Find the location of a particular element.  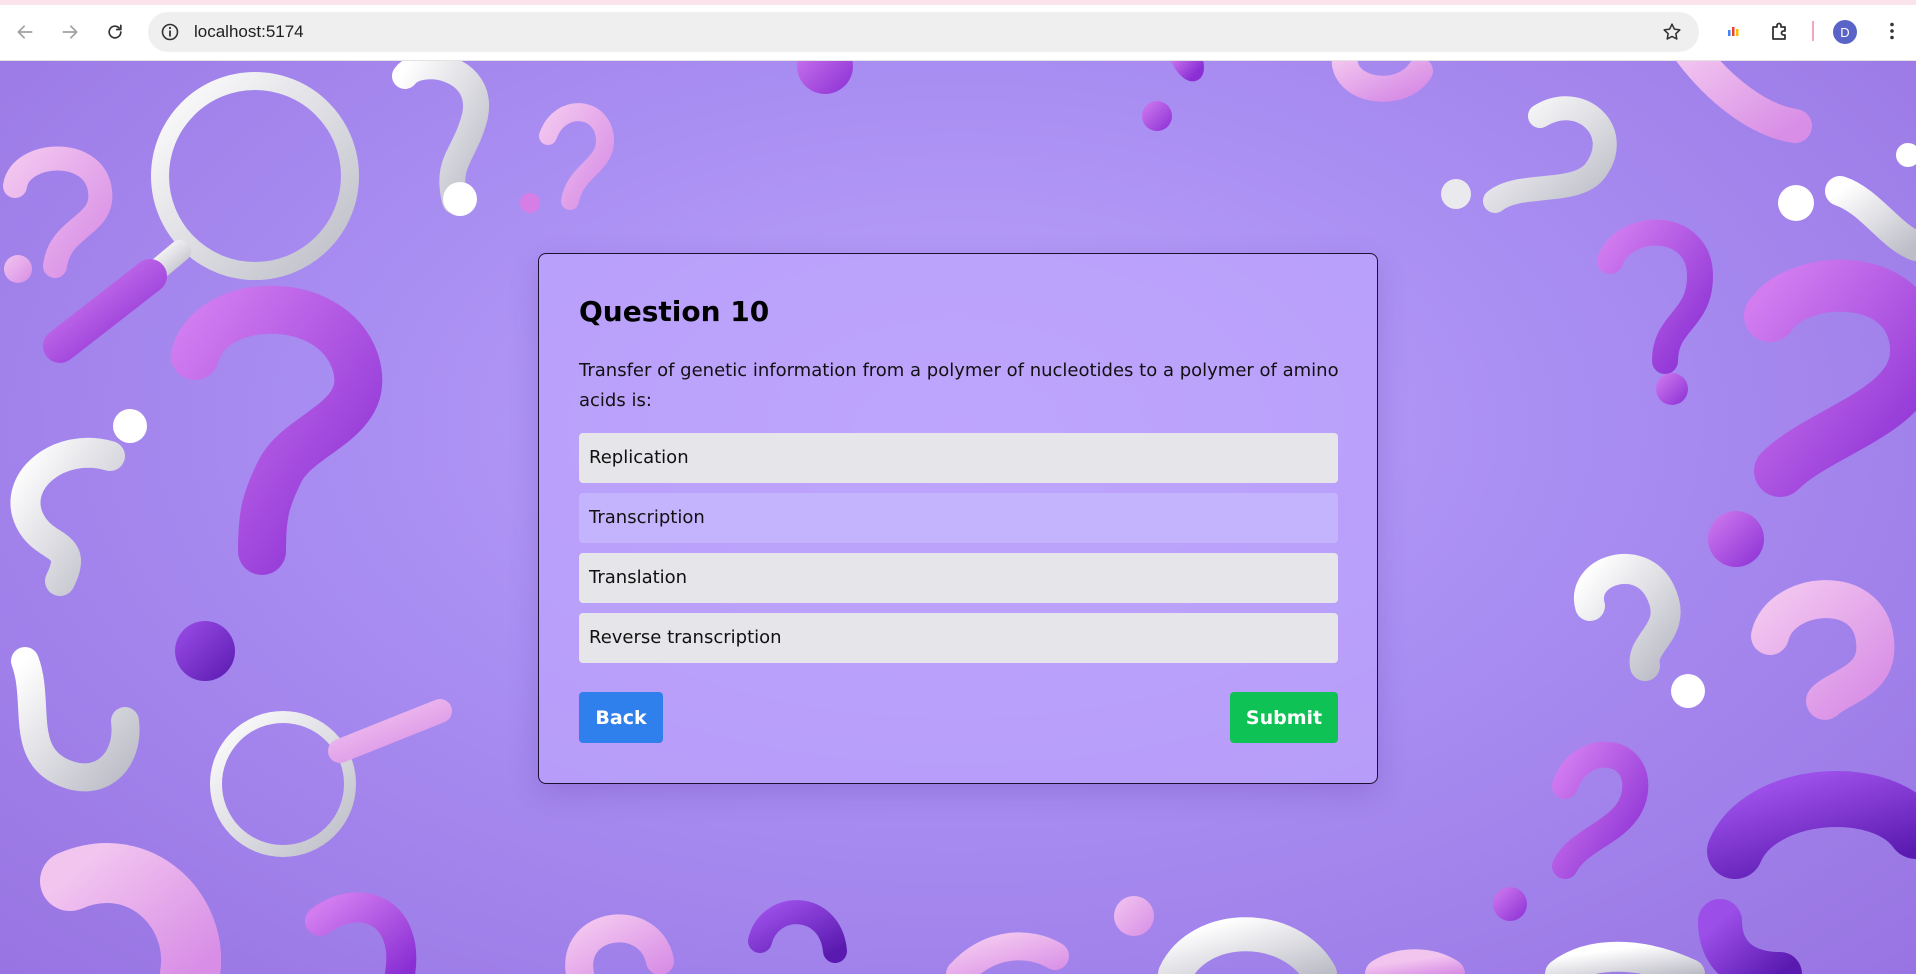

question-title: Question 10 is located at coordinates (674, 311).